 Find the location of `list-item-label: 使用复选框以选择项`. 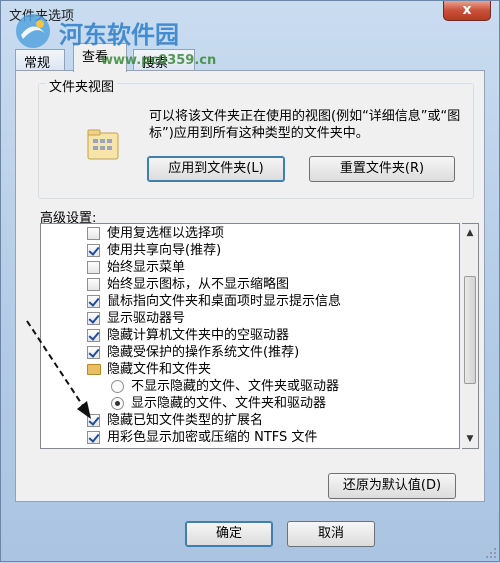

list-item-label: 使用复选框以选择项 is located at coordinates (166, 233).